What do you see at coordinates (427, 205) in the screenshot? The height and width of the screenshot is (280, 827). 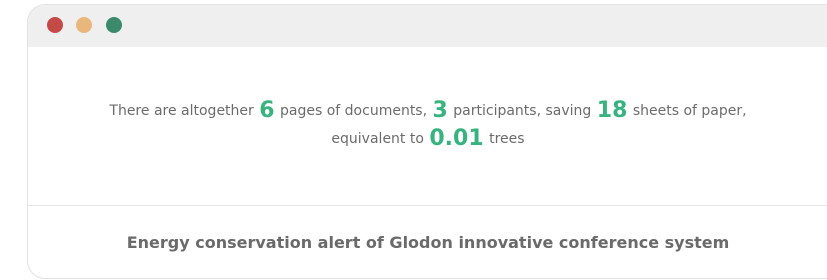 I see `divider` at bounding box center [427, 205].